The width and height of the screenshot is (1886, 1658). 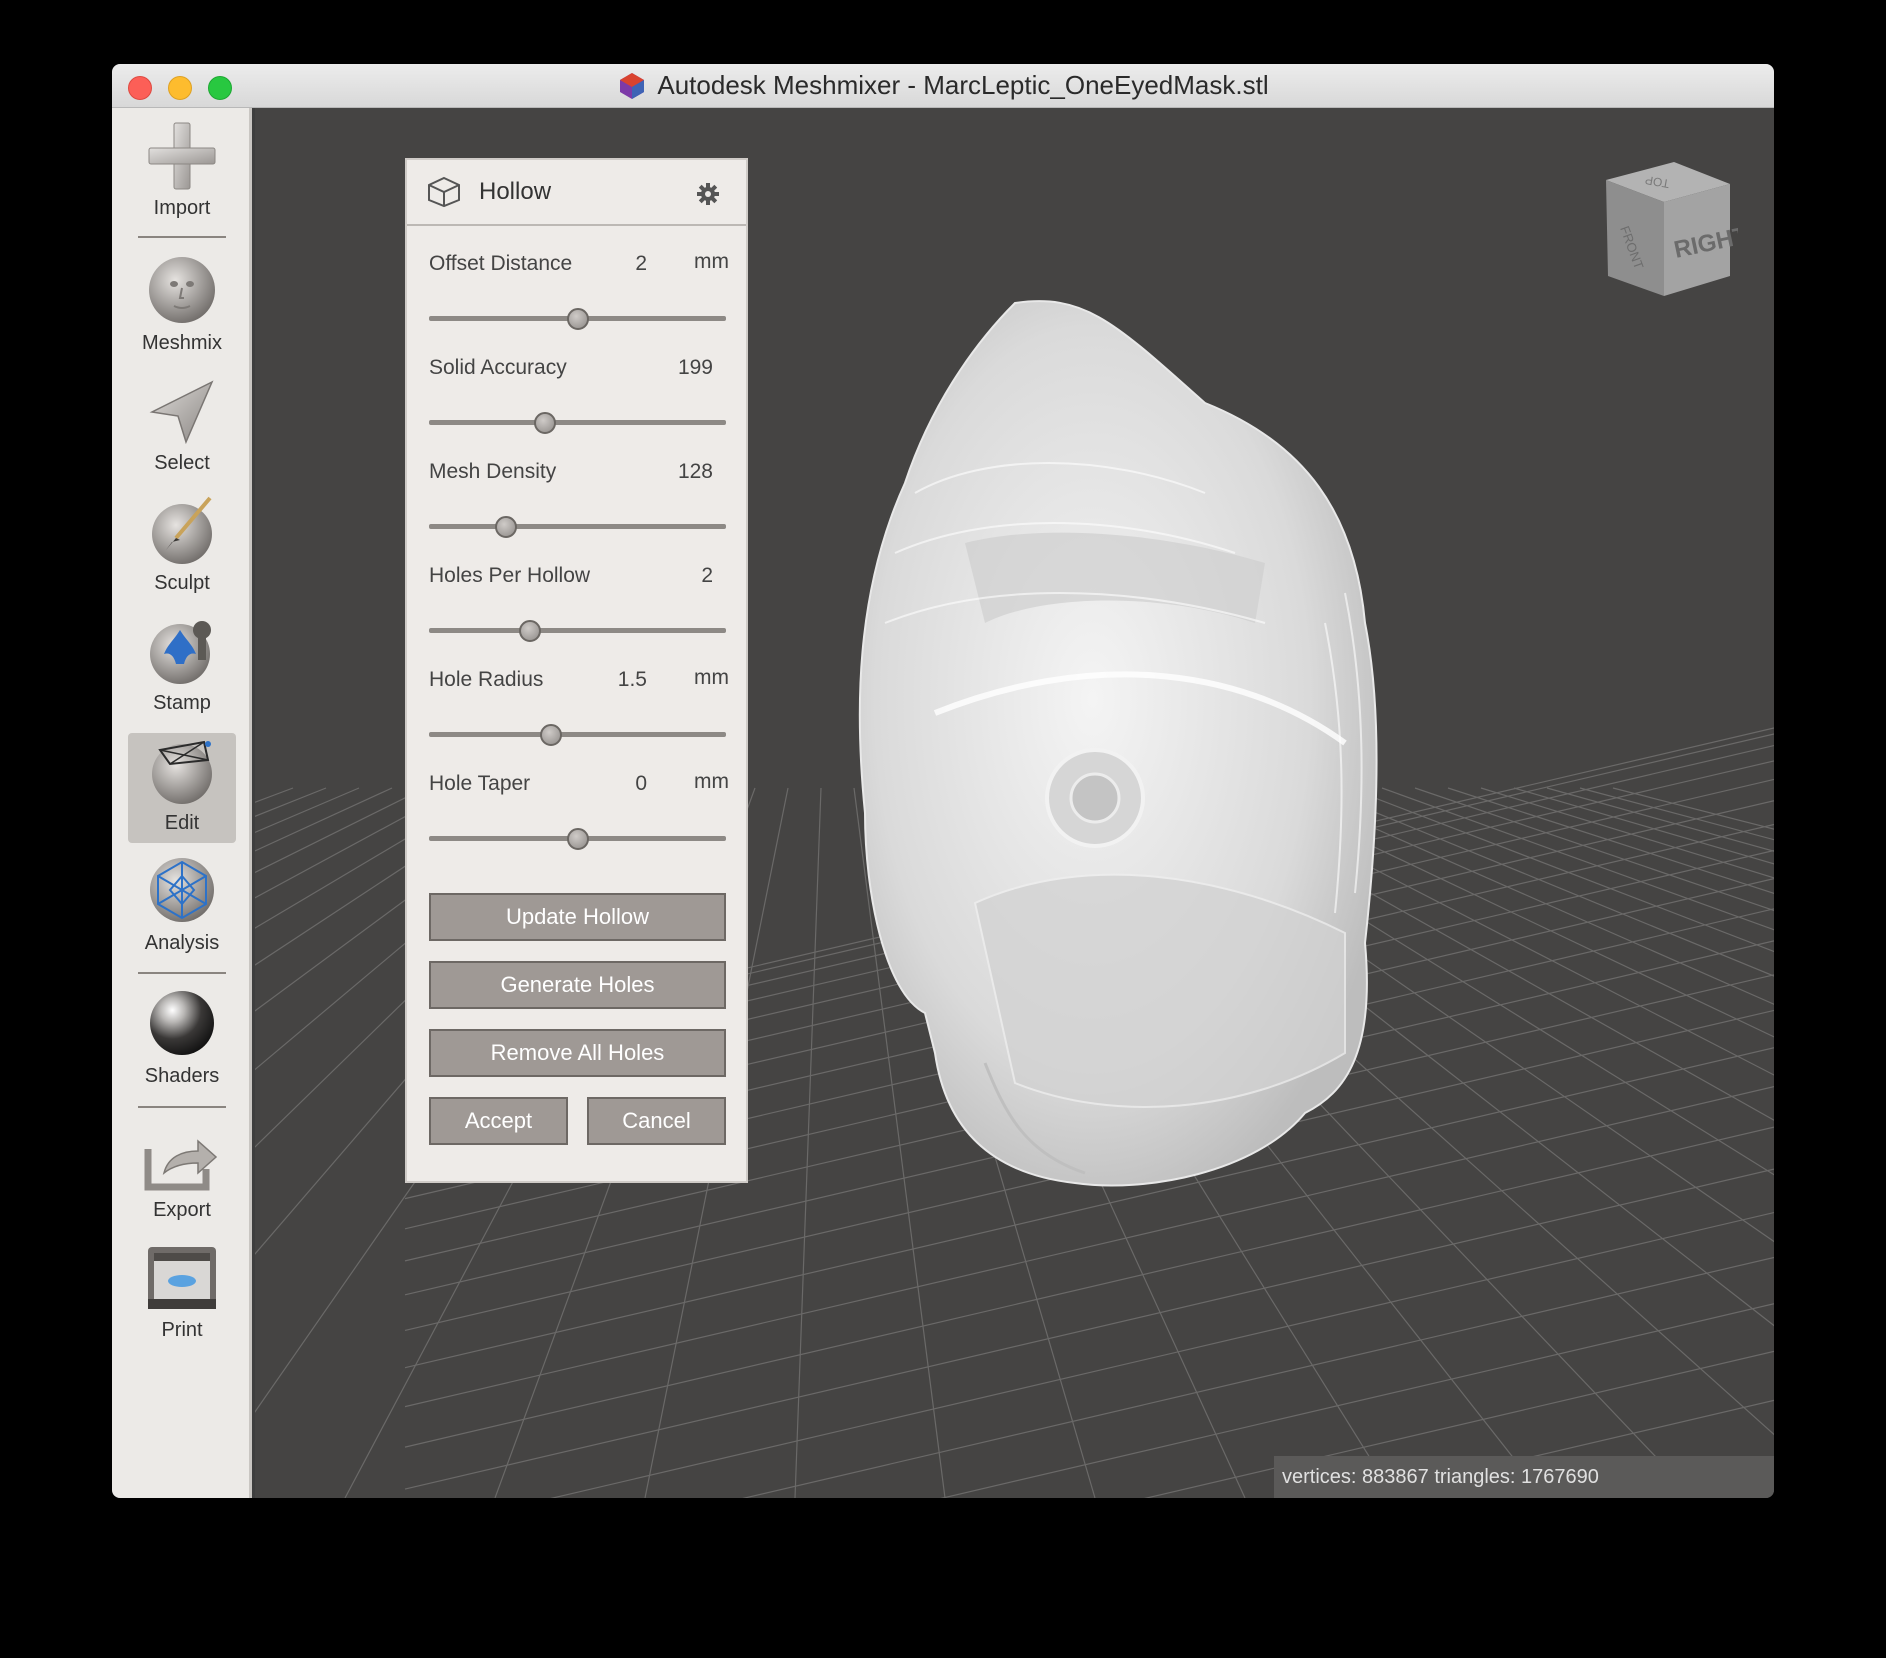 I want to click on param-label: Offset Distance, so click(x=501, y=263).